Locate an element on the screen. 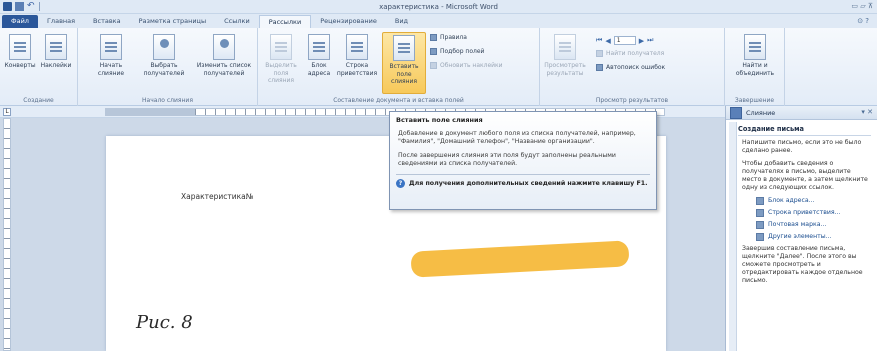 Image resolution: width=877 pixels, height=351 pixels. group-create: Конверты Наклейки Создание is located at coordinates (39, 67).